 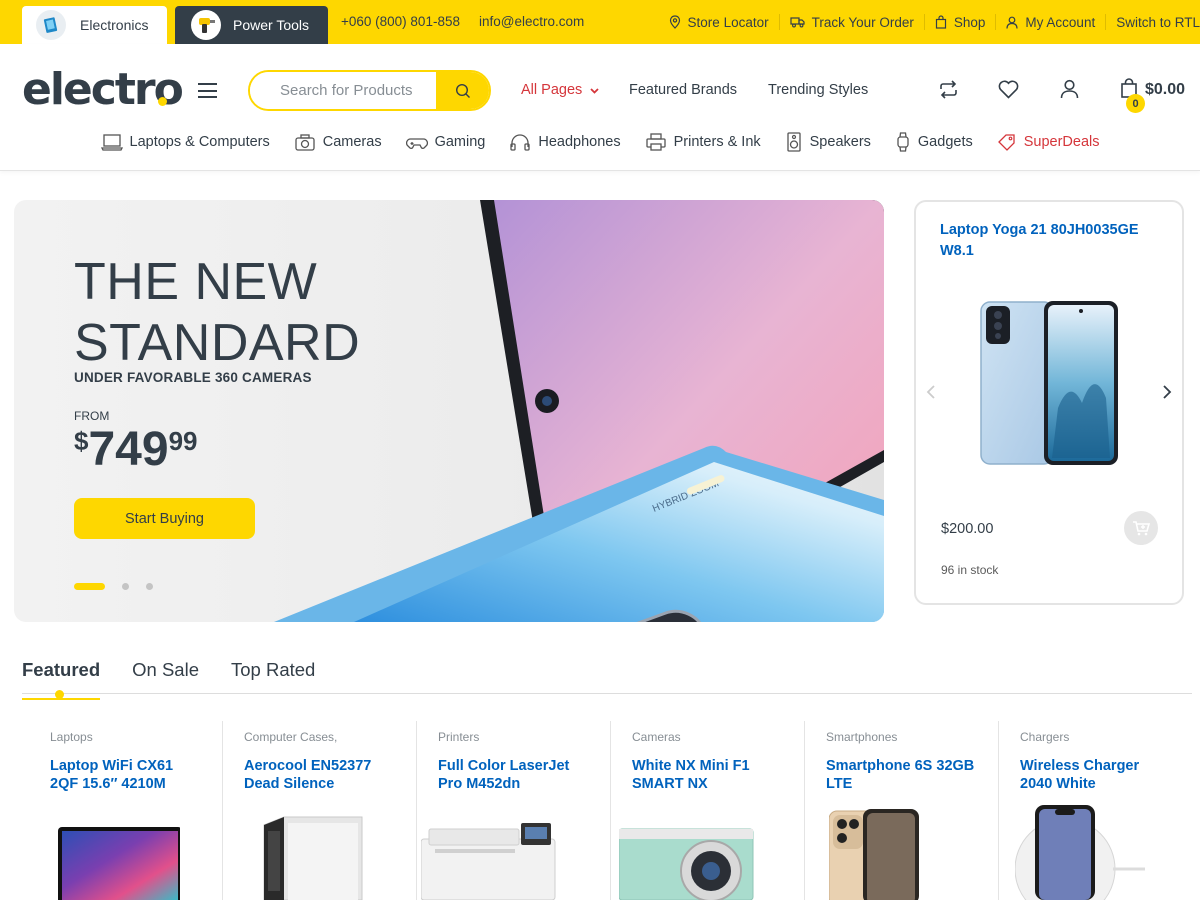 I want to click on product-category: Cameras, so click(x=718, y=737).